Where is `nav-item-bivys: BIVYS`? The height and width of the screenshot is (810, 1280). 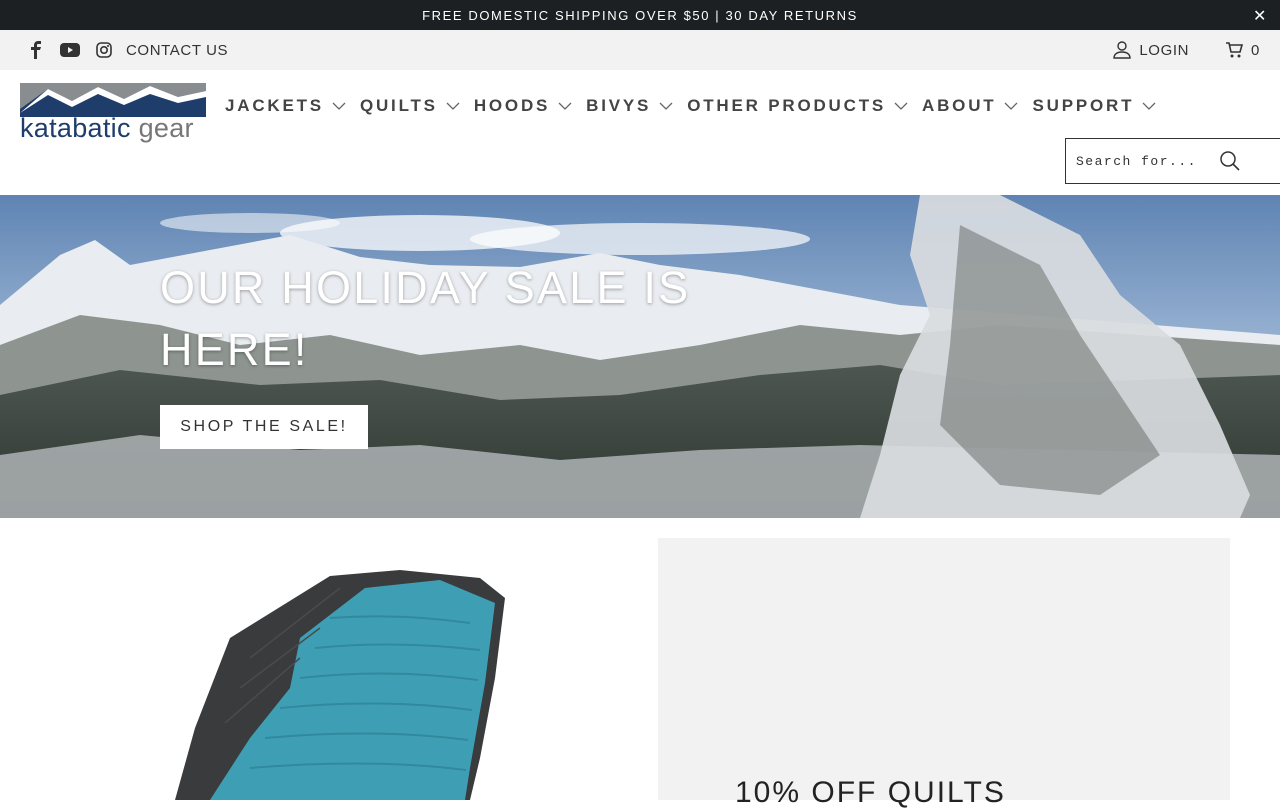 nav-item-bivys: BIVYS is located at coordinates (629, 106).